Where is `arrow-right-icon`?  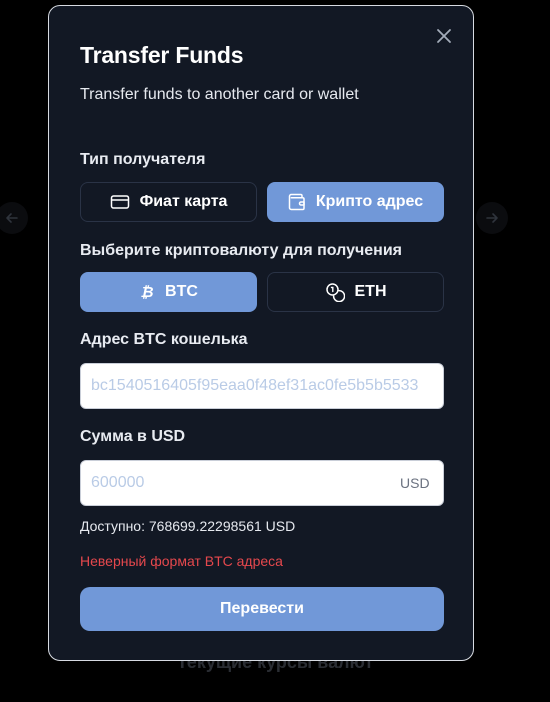 arrow-right-icon is located at coordinates (492, 218).